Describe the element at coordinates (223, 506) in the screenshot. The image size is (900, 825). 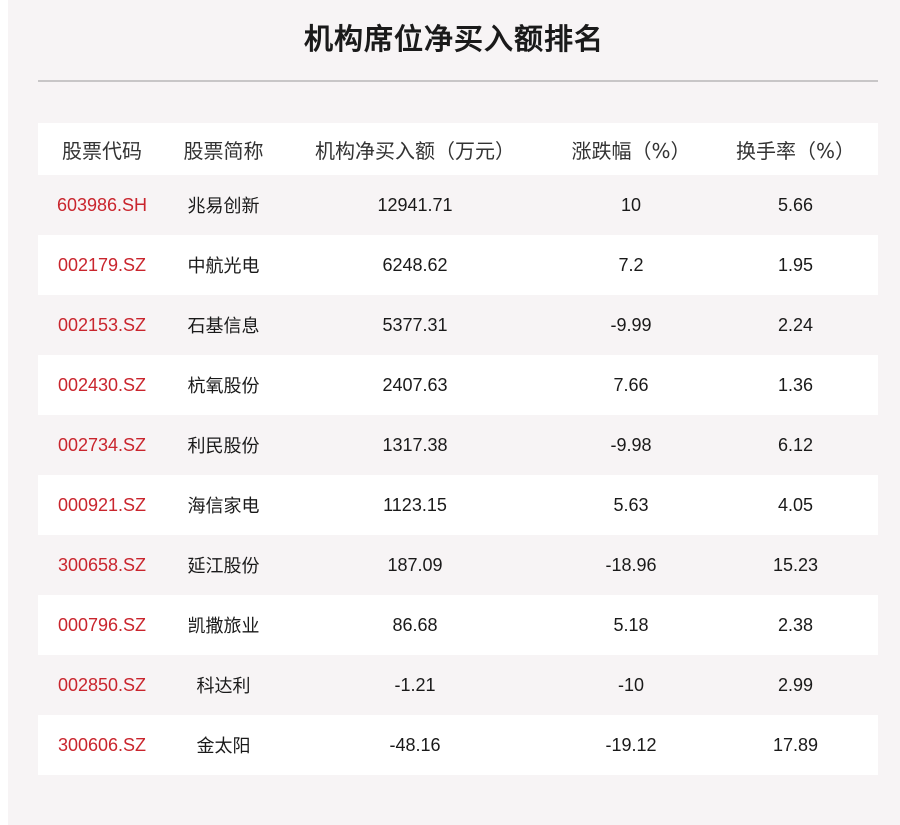
I see `stock-name-cell: 海信家电` at that location.